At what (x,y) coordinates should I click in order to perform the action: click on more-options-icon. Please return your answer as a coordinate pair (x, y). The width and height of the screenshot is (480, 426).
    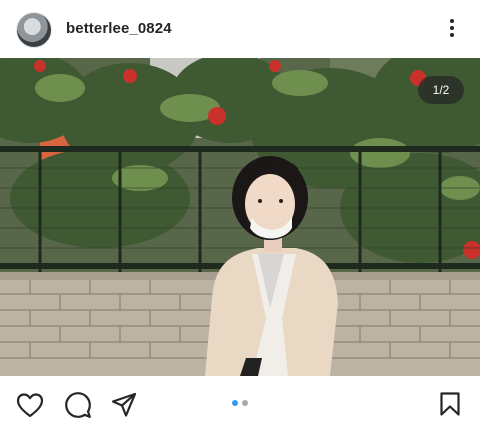
    Looking at the image, I should click on (452, 28).